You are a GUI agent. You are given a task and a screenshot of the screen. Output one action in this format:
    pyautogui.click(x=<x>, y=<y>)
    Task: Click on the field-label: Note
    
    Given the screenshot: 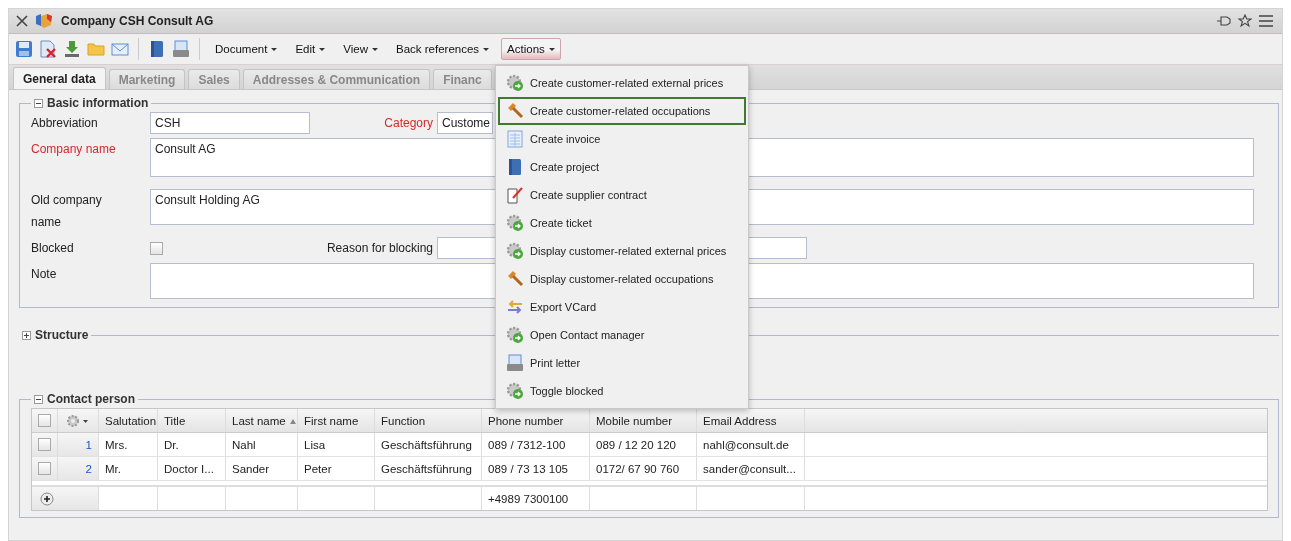 What is the action you would take?
    pyautogui.click(x=44, y=274)
    